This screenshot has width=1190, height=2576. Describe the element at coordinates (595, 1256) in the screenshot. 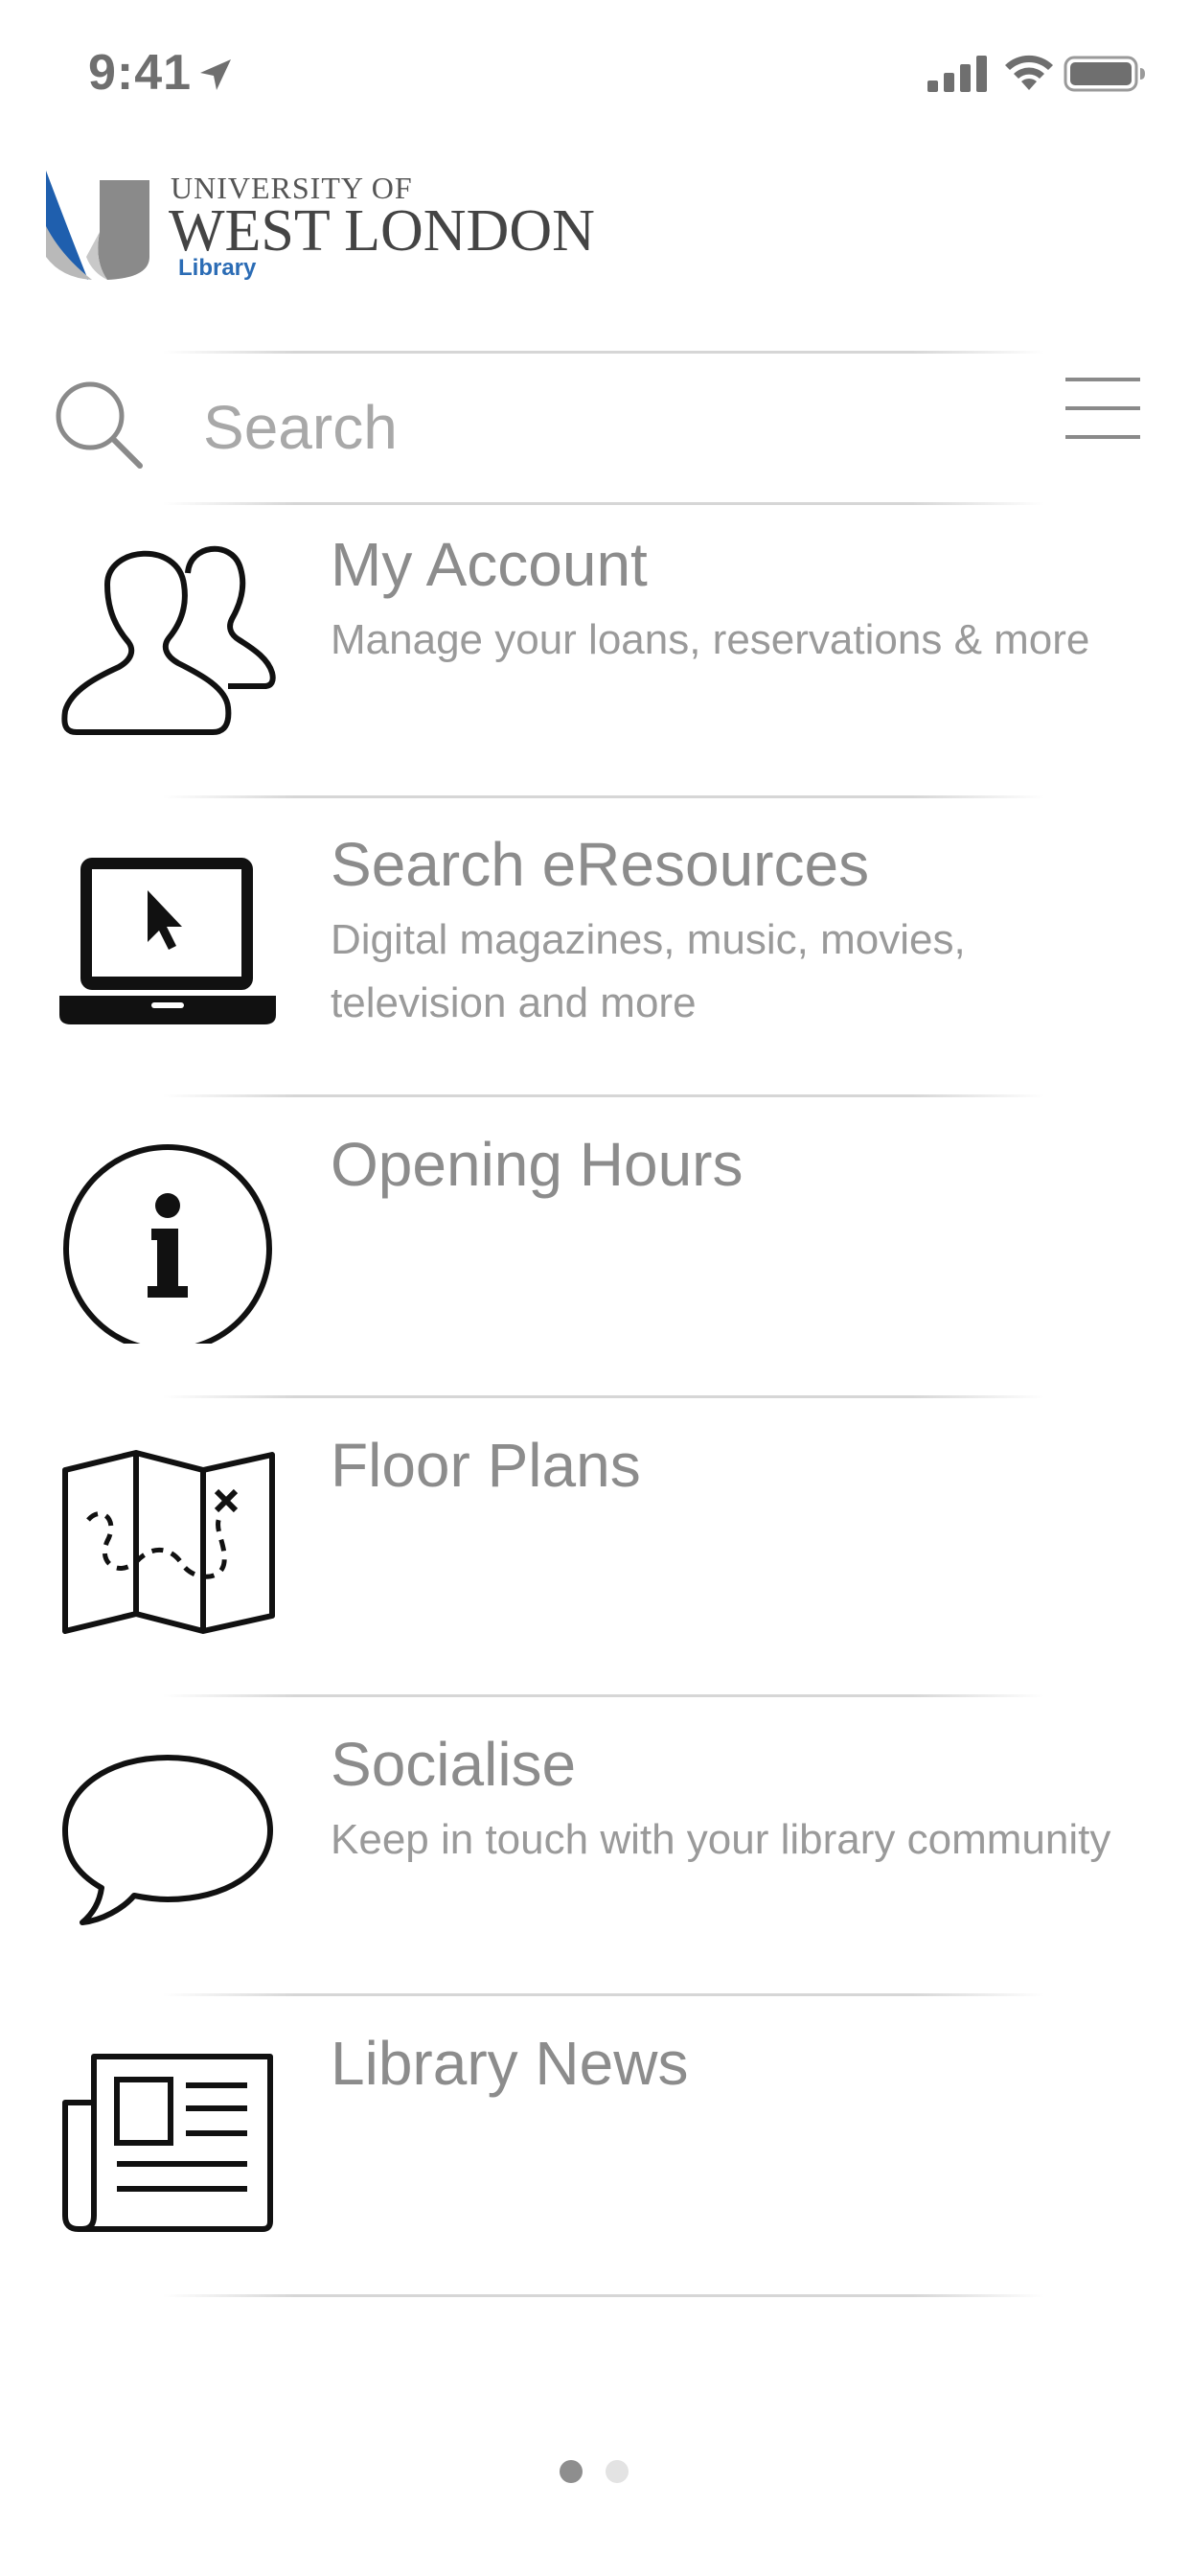

I see `menu-item-opening-hours: Opening Hours` at that location.